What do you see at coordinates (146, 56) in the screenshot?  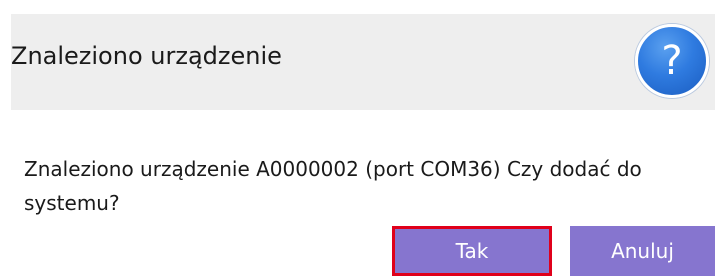 I see `dialog-title: Znaleziono urządzenie` at bounding box center [146, 56].